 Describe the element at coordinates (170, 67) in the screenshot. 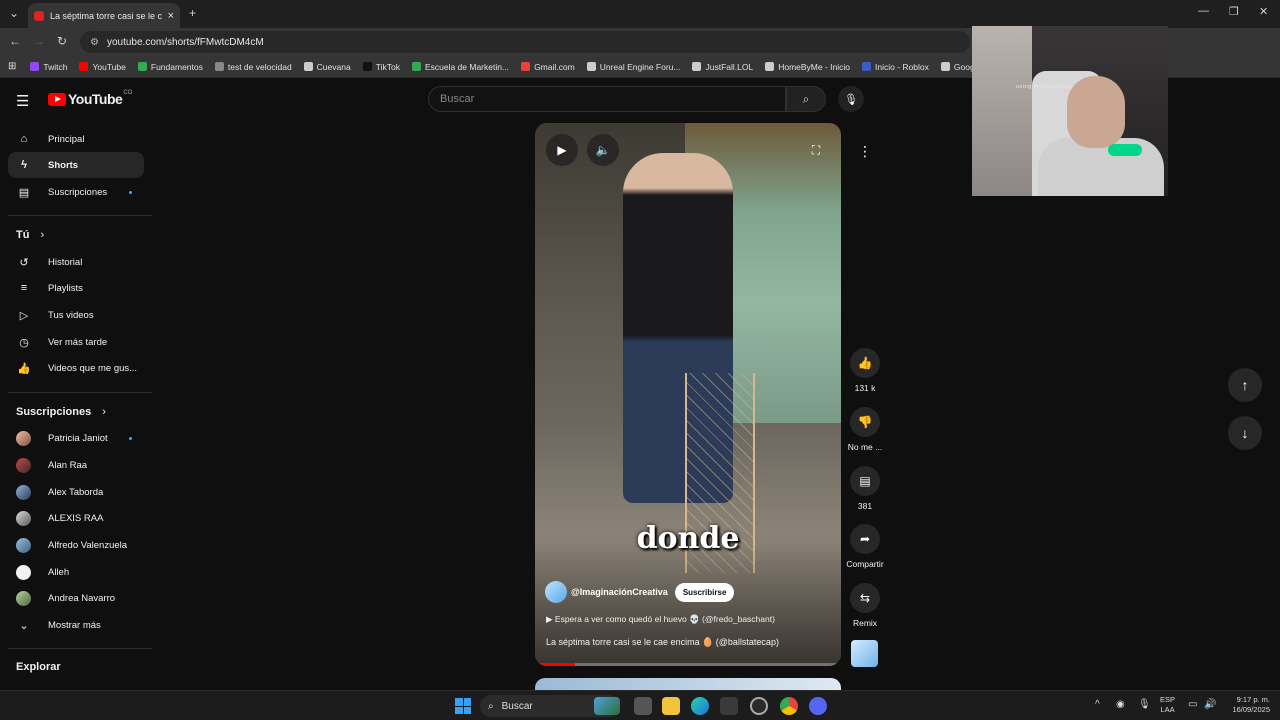

I see `bookmark-item: Fundamentos` at that location.